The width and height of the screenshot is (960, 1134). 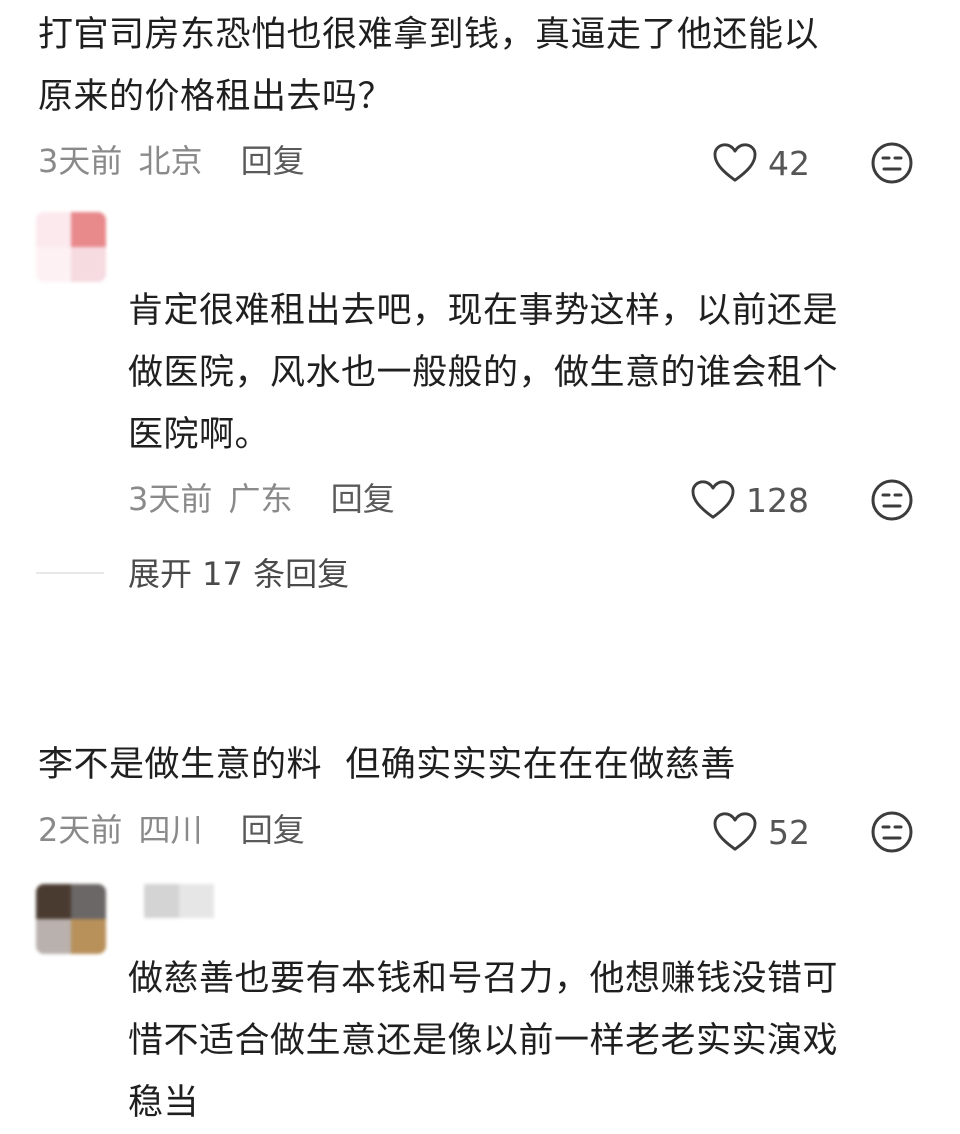 What do you see at coordinates (488, 66) in the screenshot?
I see `comment-1-text: 打官司房东恐怕也很难拿到钱，真逼走了他还能以 原来的价格租出去吗？` at bounding box center [488, 66].